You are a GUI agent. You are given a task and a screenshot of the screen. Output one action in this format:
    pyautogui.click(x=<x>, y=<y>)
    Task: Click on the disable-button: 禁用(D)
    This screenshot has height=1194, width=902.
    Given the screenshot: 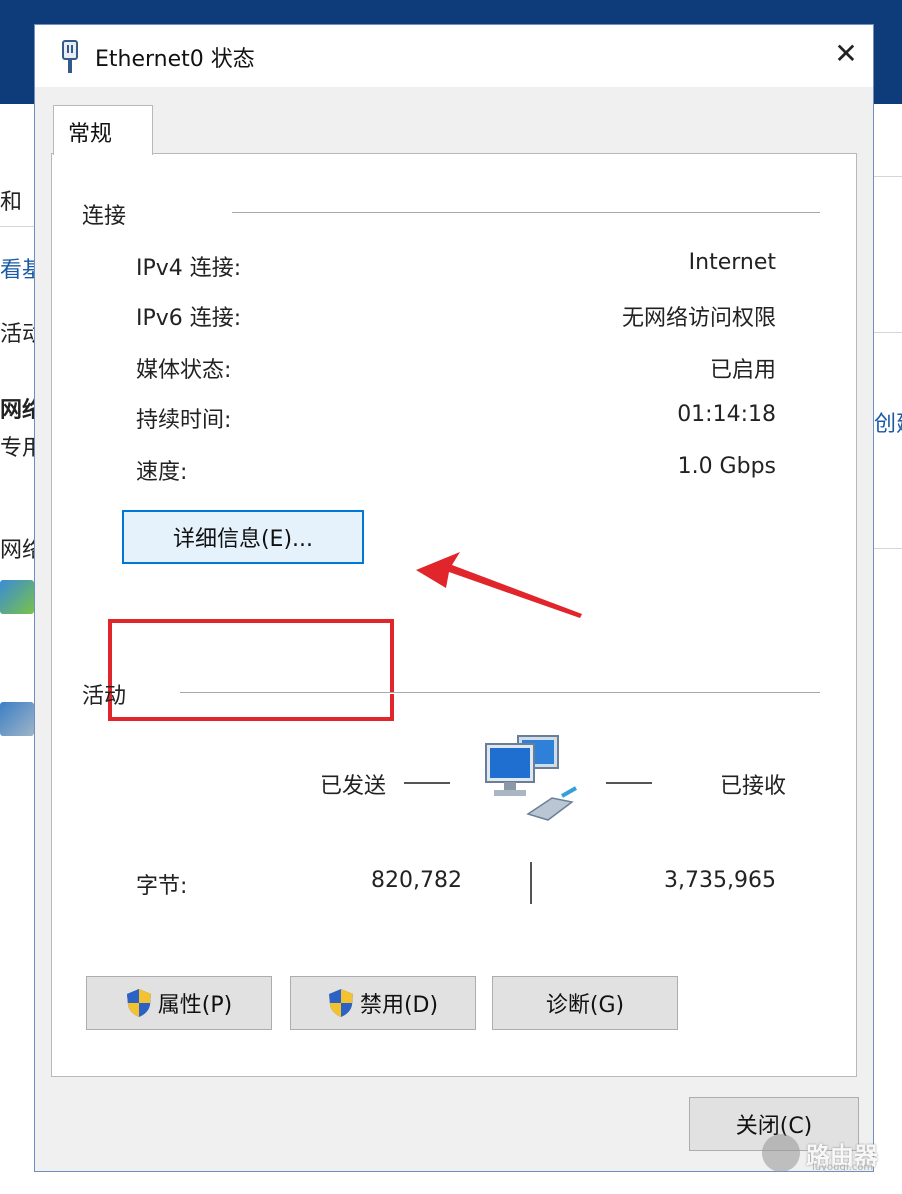 What is the action you would take?
    pyautogui.click(x=383, y=1003)
    